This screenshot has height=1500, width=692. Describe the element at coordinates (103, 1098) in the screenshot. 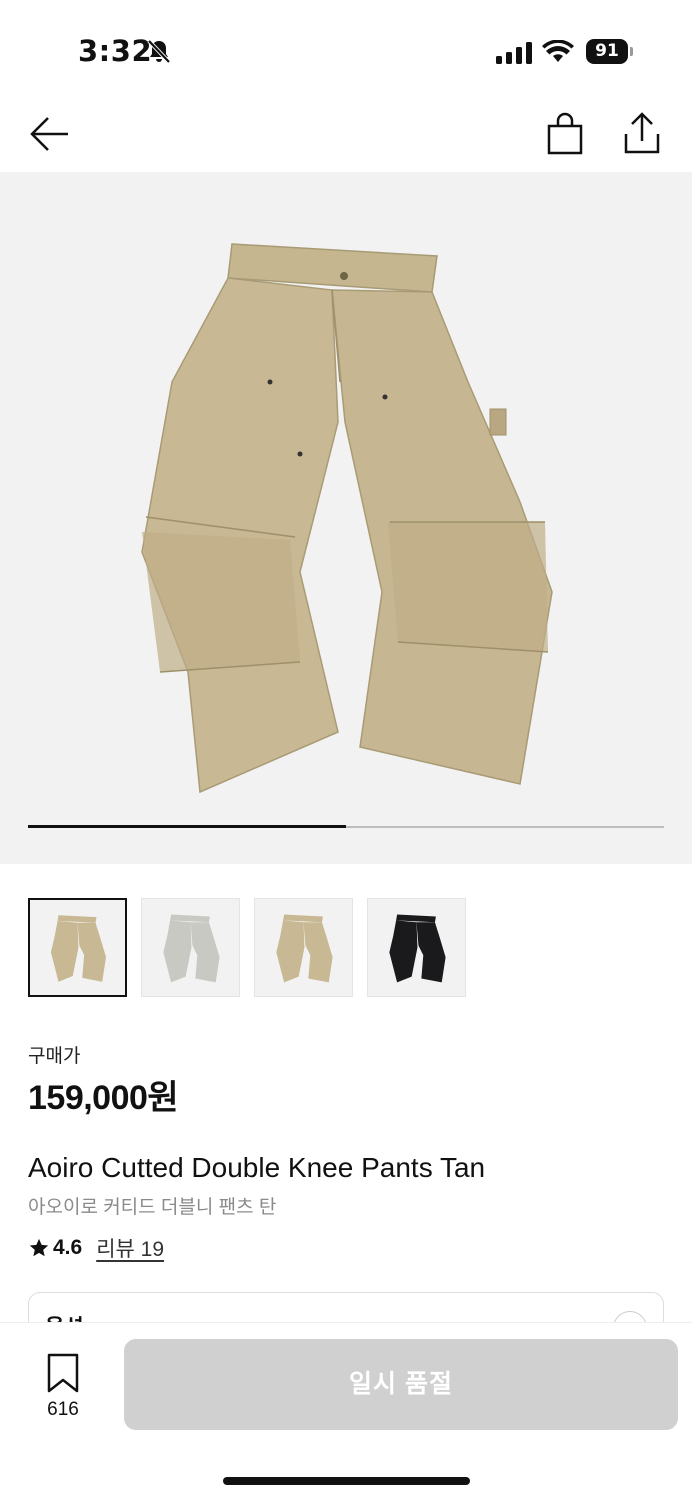

I see `price-value: 159,000원` at that location.